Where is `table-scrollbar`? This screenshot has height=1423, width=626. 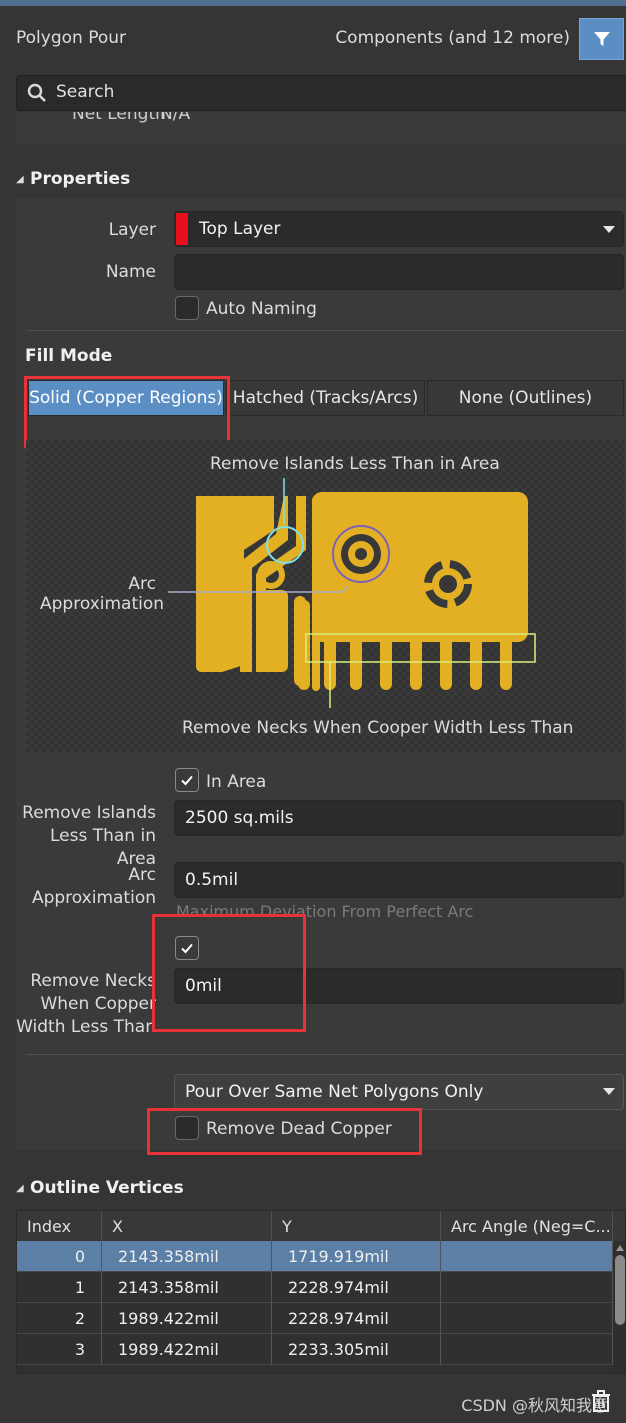 table-scrollbar is located at coordinates (619, 1307).